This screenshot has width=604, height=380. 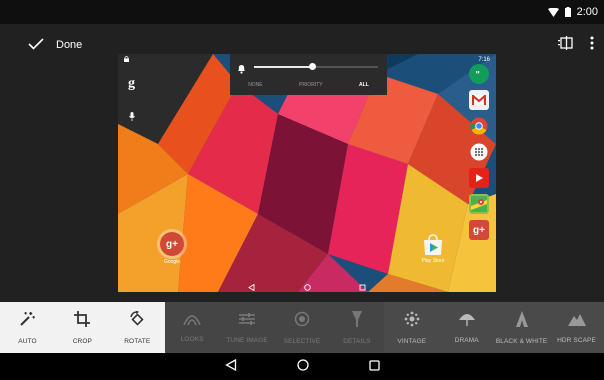 I want to click on status-bar: 2:00, so click(x=302, y=12).